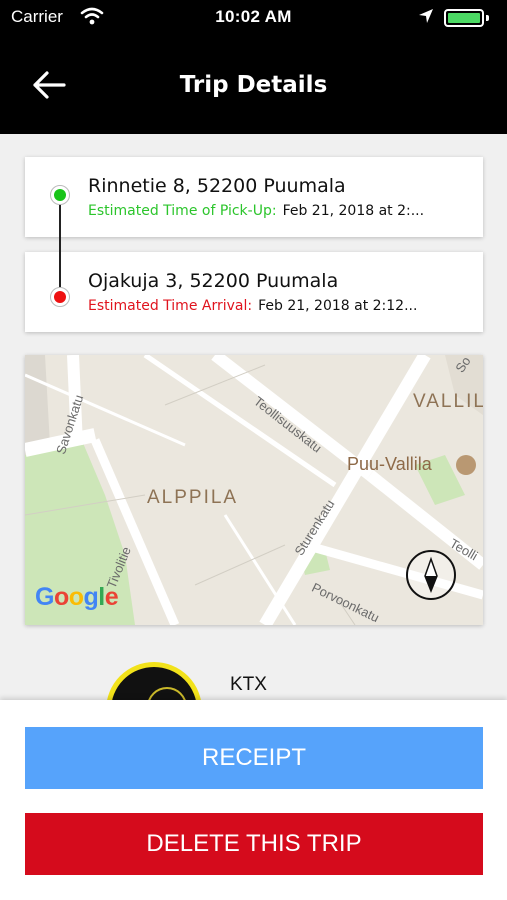 The width and height of the screenshot is (507, 900). I want to click on page-title: Trip Details, so click(253, 85).